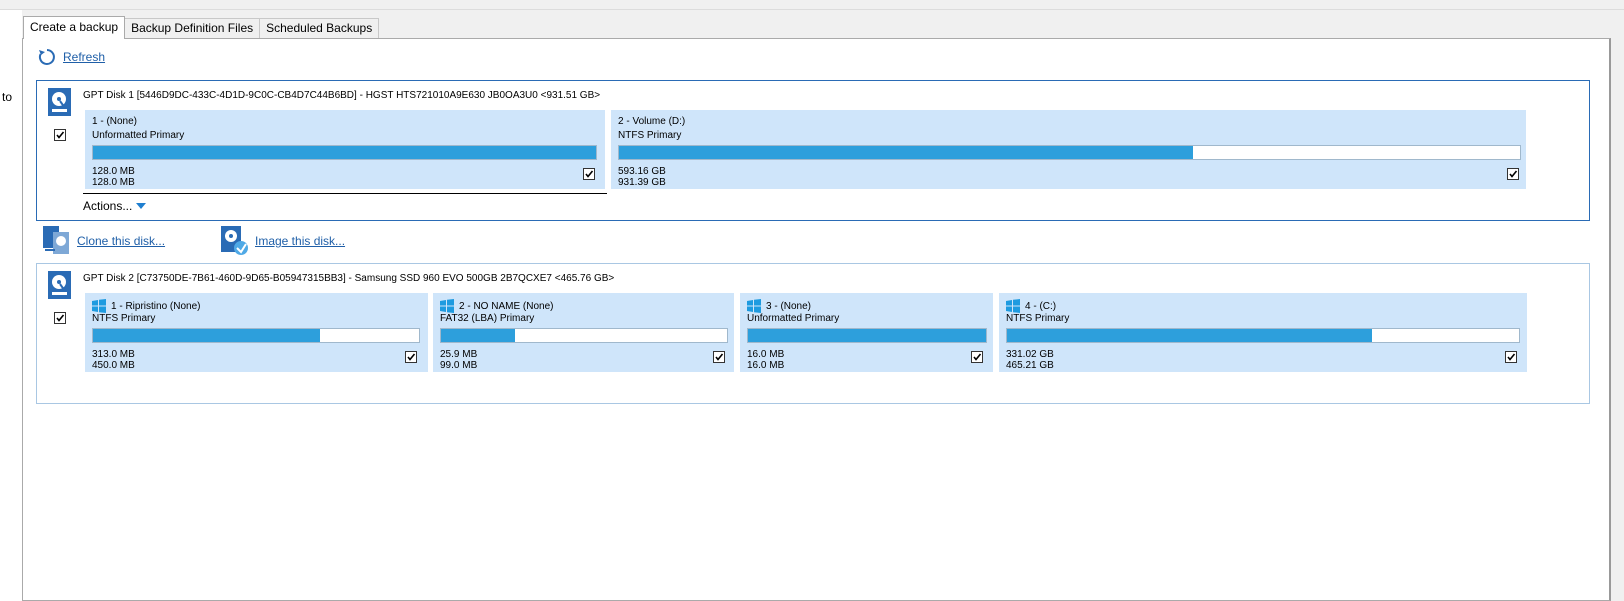  I want to click on caret-down-icon, so click(141, 206).